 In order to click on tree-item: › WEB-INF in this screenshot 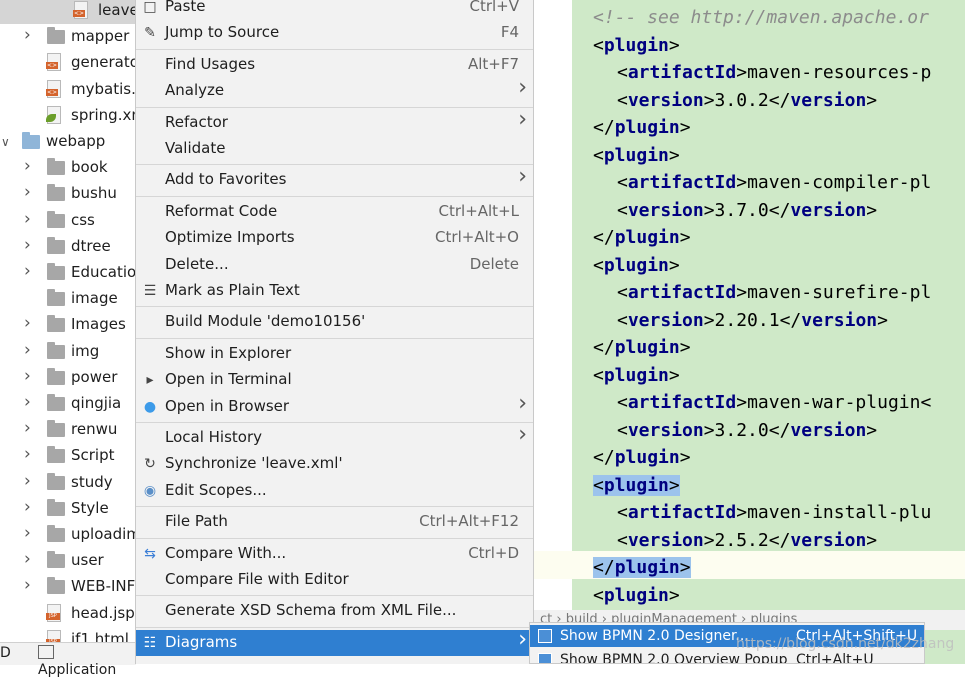, I will do `click(68, 587)`.